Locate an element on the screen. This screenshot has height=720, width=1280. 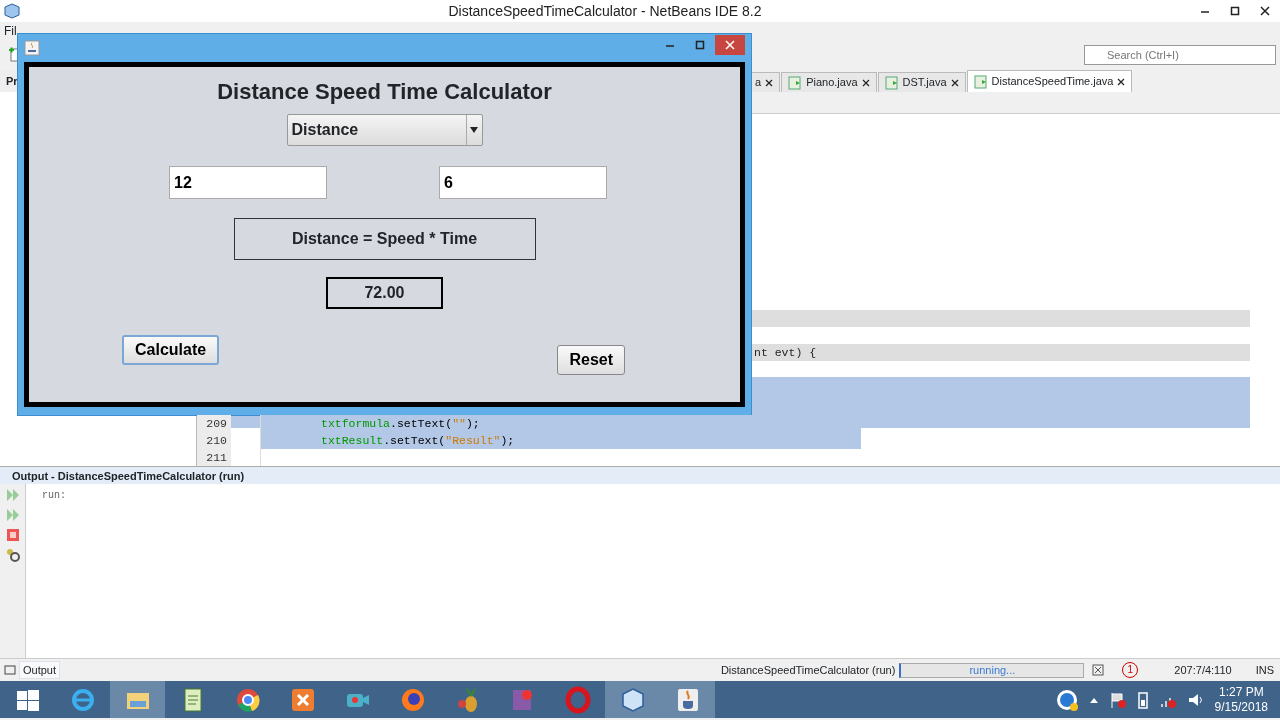
tab-label: DistanceSpeedTime.java is located at coordinates (1052, 82).